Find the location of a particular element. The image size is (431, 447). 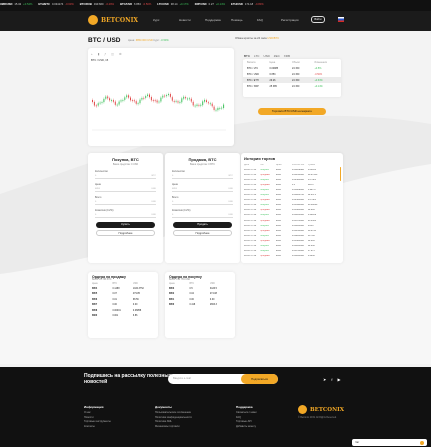

footer-link: Пользовательское соглашение is located at coordinates (173, 413).